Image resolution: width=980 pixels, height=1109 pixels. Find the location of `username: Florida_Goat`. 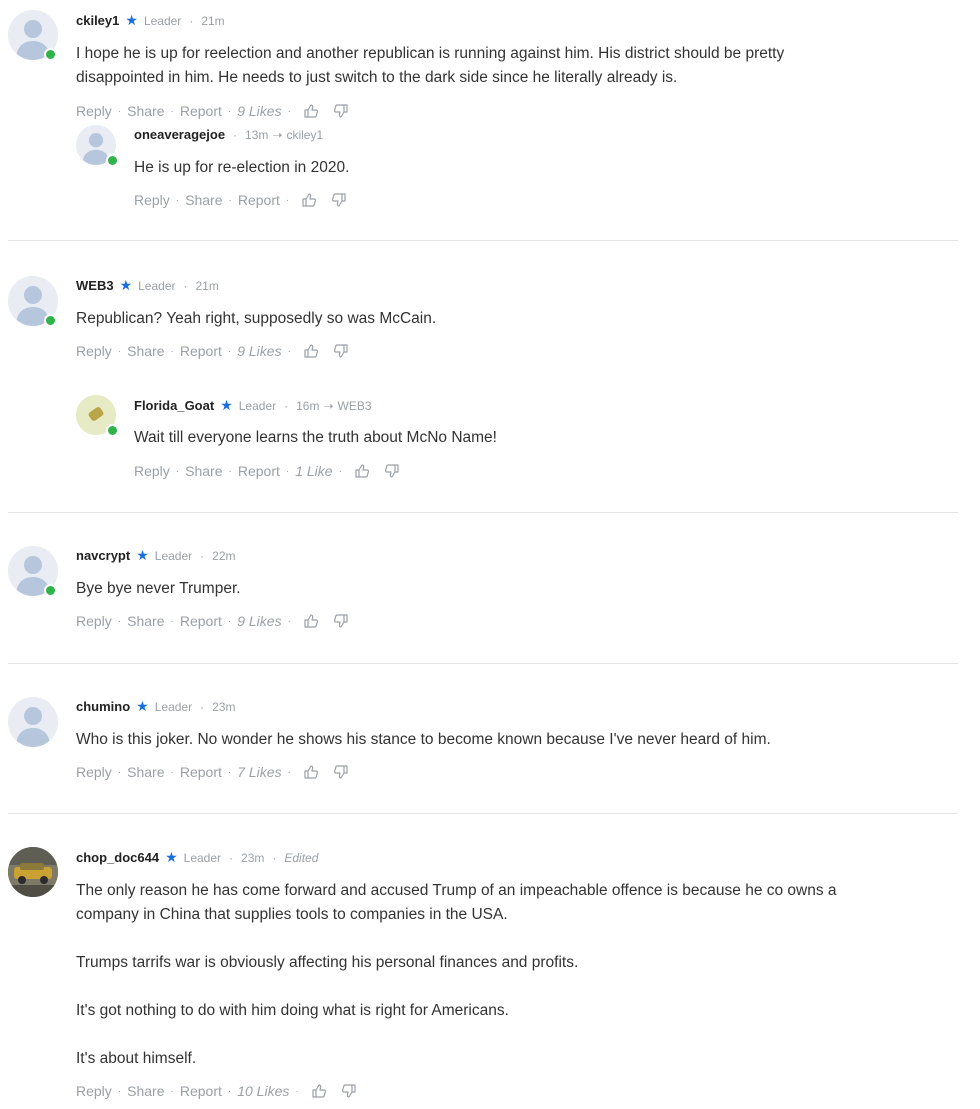

username: Florida_Goat is located at coordinates (174, 405).